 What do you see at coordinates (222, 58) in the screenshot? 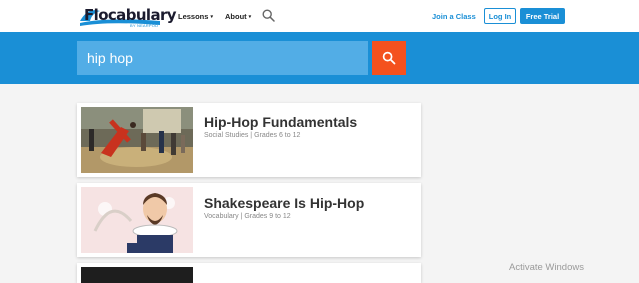
I see `search-input` at bounding box center [222, 58].